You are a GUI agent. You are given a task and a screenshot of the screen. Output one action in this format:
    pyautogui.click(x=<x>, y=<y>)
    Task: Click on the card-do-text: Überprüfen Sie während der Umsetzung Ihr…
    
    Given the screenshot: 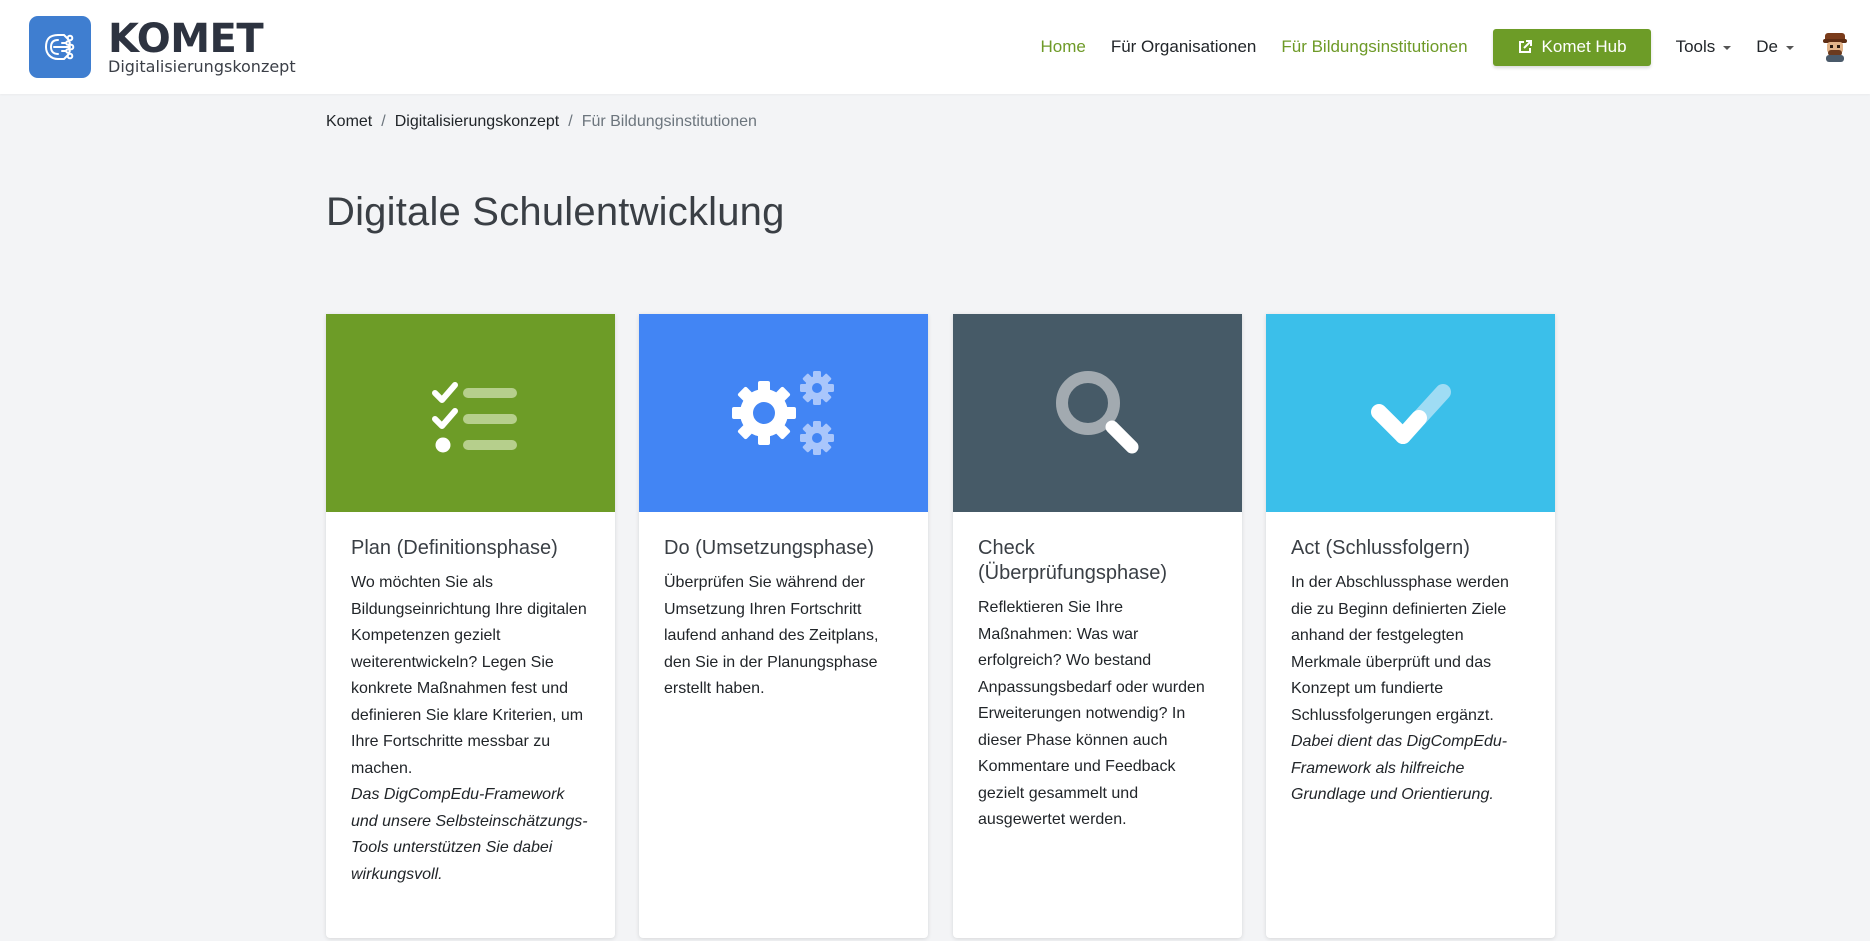 What is the action you would take?
    pyautogui.click(x=771, y=635)
    